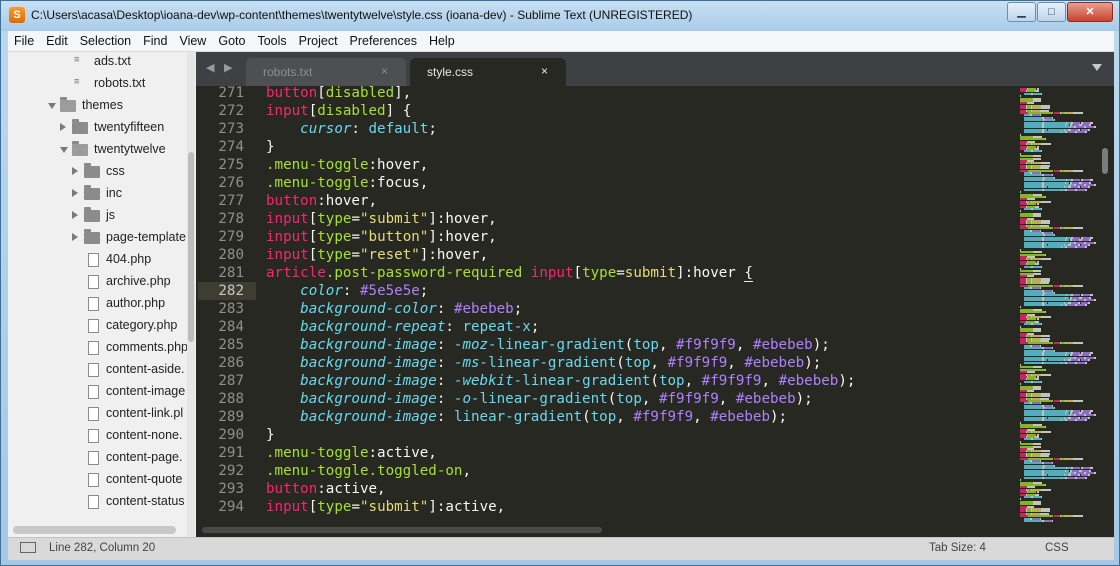 The width and height of the screenshot is (1120, 566). What do you see at coordinates (1105, 161) in the screenshot?
I see `editor-scroll-thumb` at bounding box center [1105, 161].